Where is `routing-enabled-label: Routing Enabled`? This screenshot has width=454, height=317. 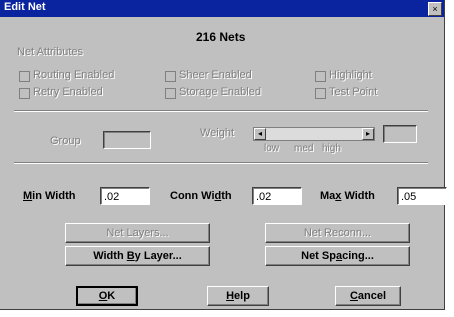
routing-enabled-label: Routing Enabled is located at coordinates (74, 75).